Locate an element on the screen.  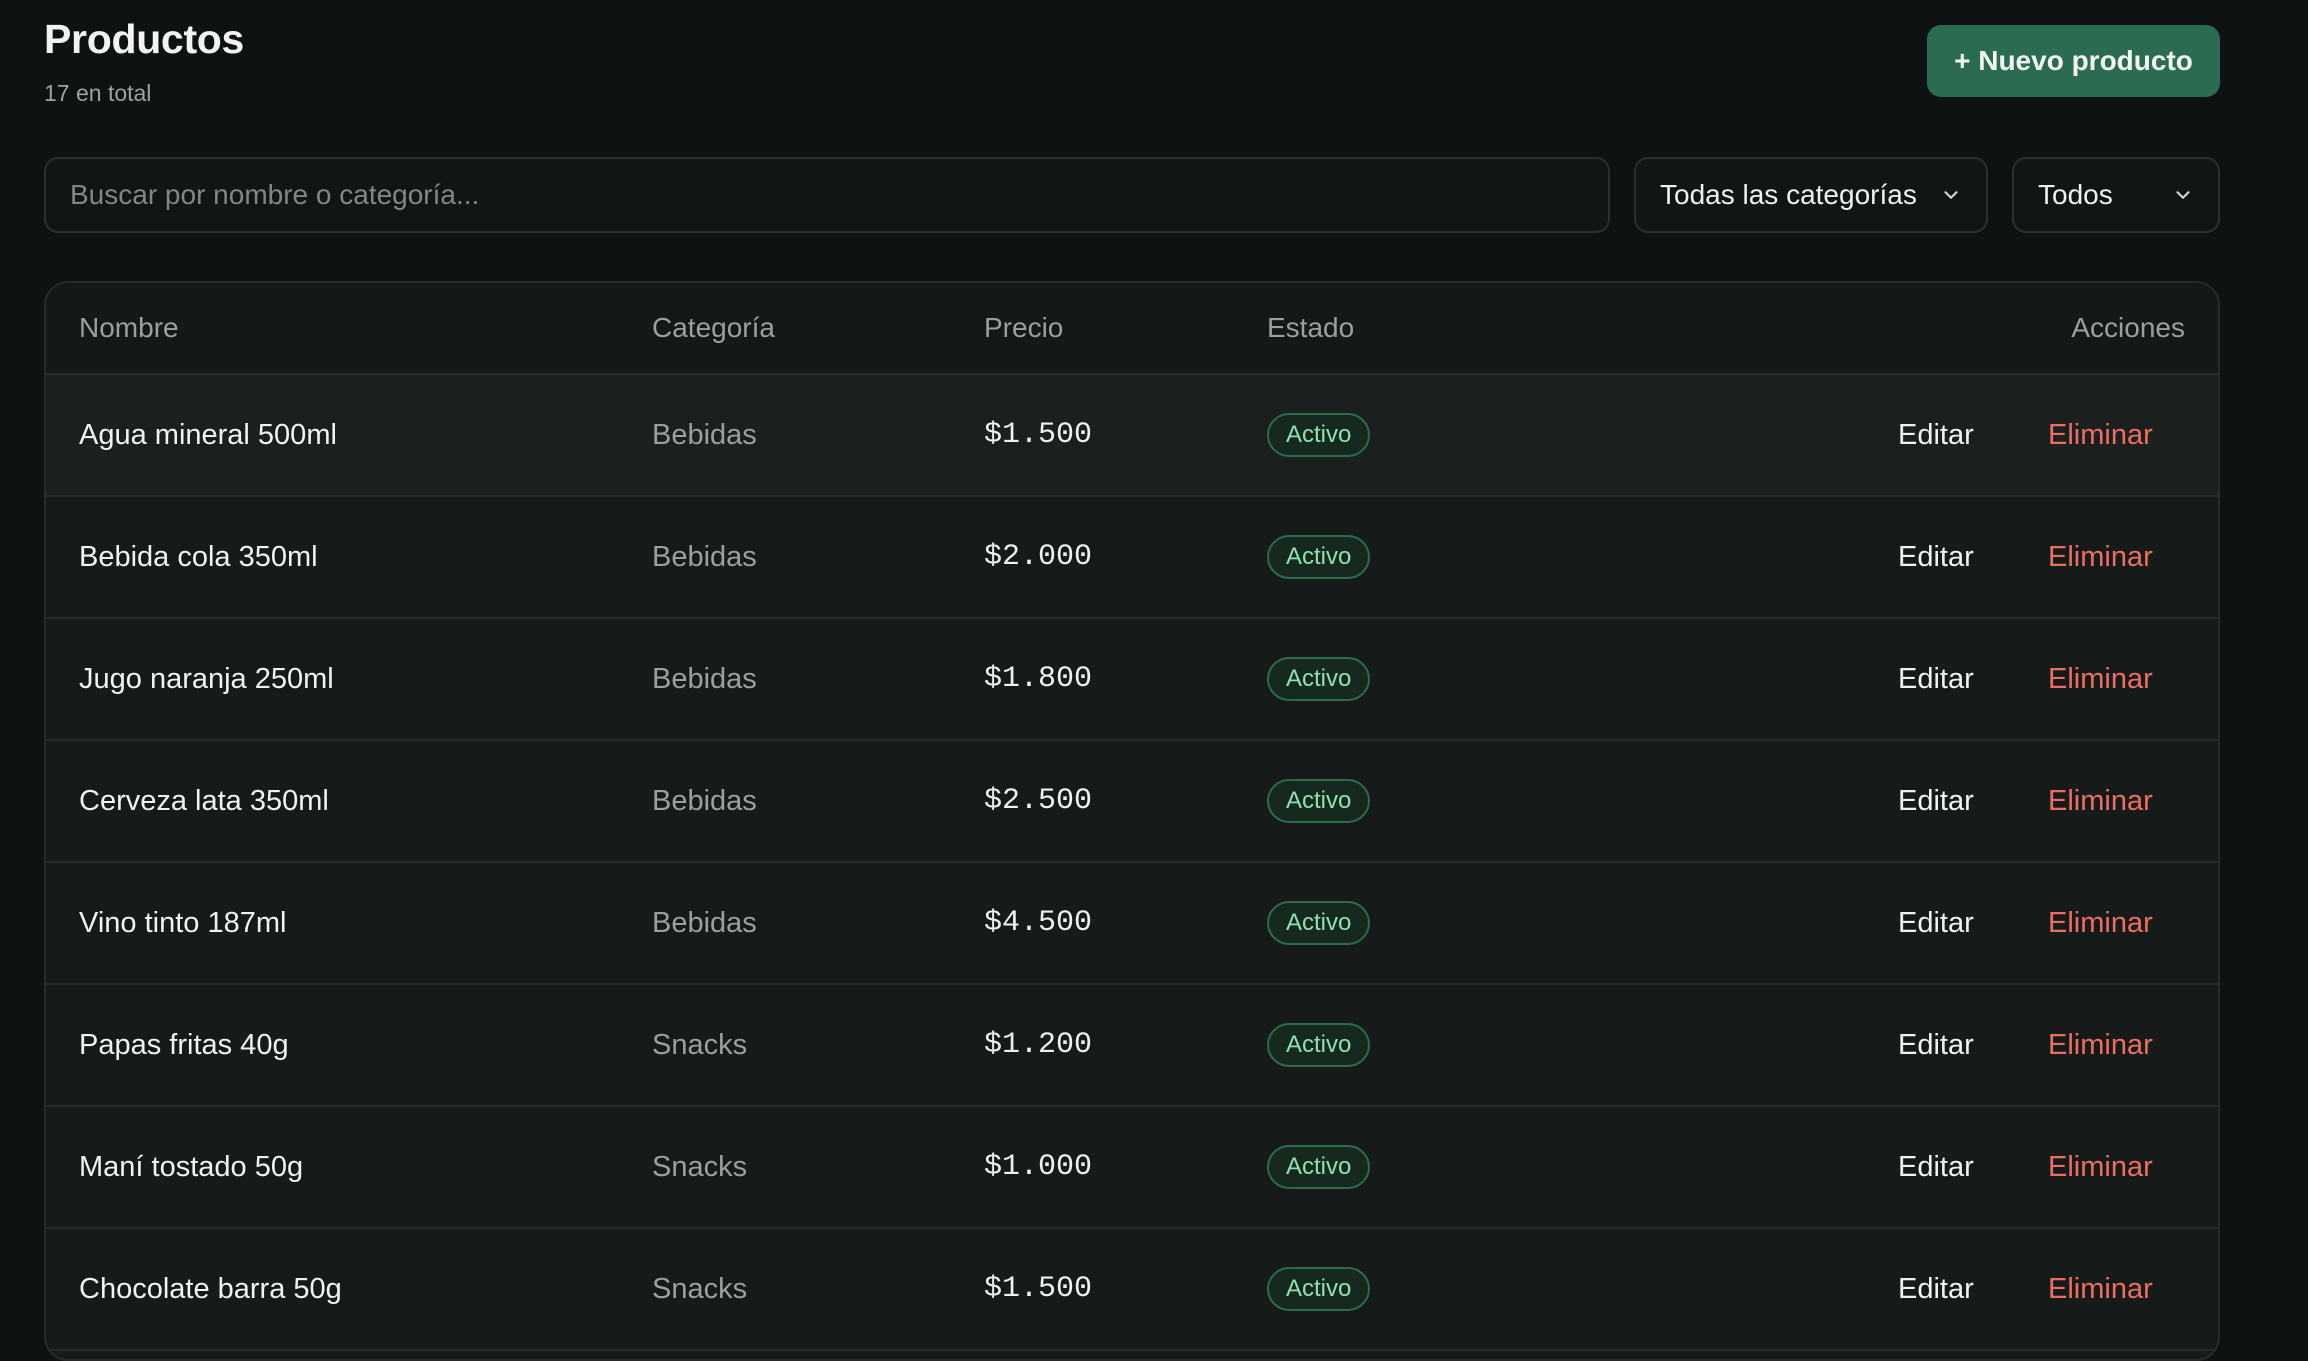
product-price: $1.800 is located at coordinates (1038, 679).